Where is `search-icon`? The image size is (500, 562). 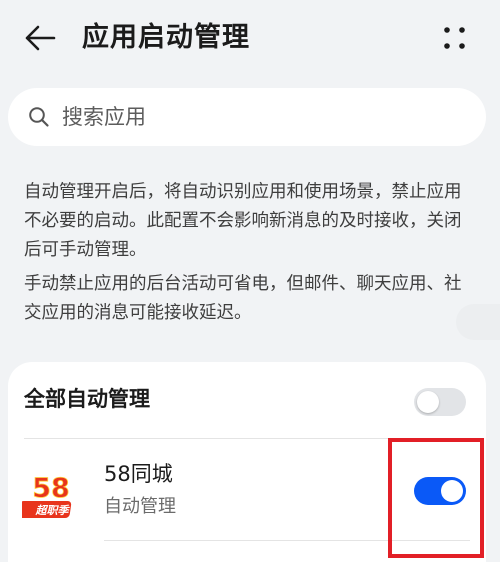
search-icon is located at coordinates (39, 117).